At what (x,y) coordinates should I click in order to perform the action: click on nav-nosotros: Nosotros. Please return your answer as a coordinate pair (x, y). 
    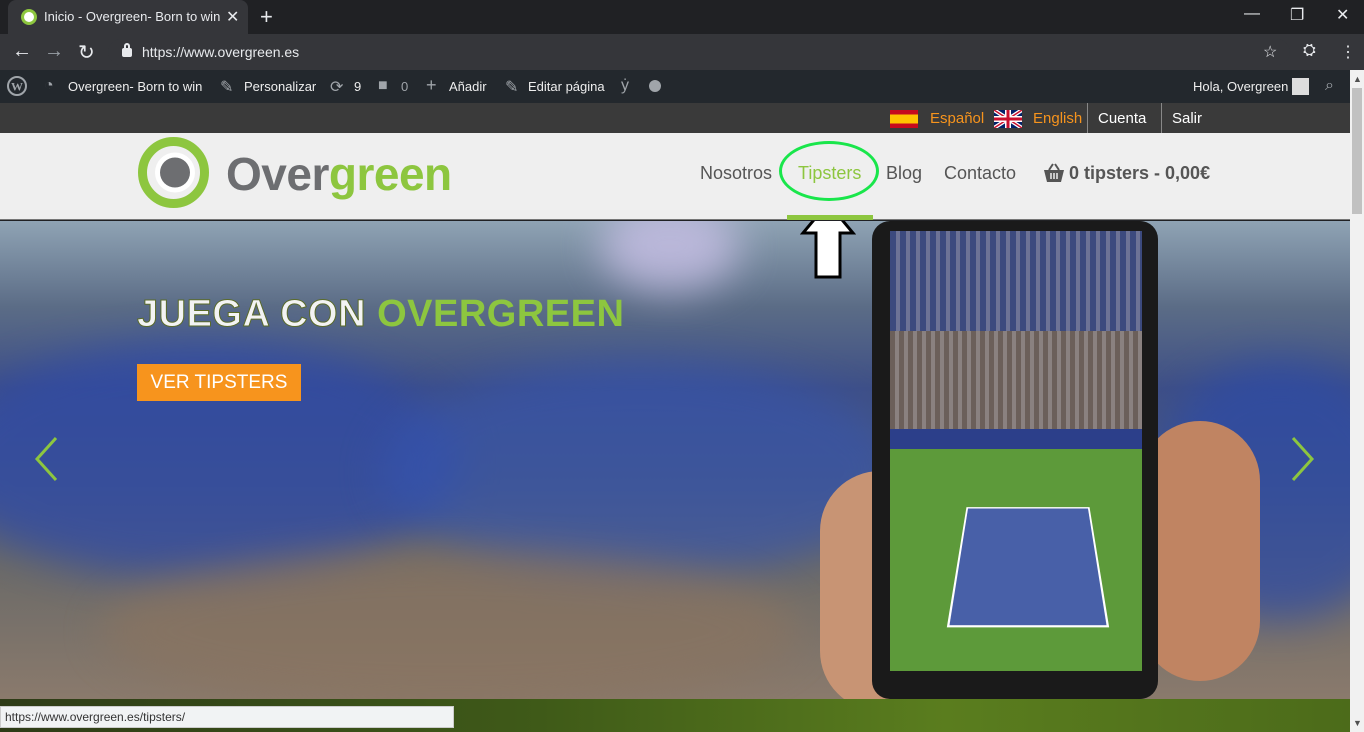
    Looking at the image, I should click on (736, 173).